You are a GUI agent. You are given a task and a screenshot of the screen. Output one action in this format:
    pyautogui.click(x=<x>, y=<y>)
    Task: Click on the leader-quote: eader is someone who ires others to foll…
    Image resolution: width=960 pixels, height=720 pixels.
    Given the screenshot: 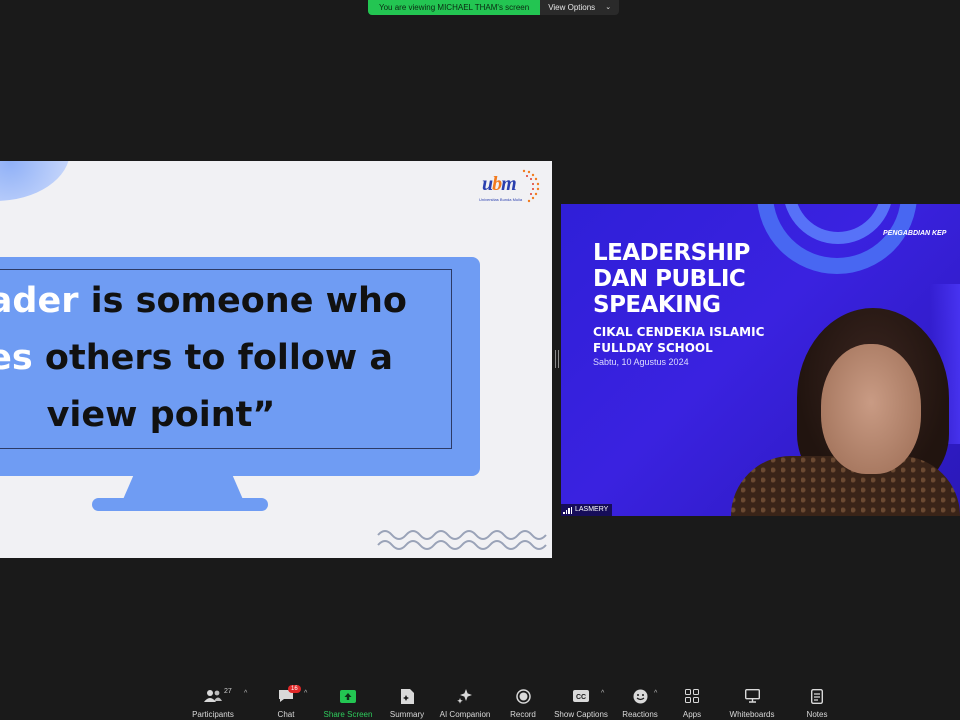 What is the action you would take?
    pyautogui.click(x=226, y=358)
    